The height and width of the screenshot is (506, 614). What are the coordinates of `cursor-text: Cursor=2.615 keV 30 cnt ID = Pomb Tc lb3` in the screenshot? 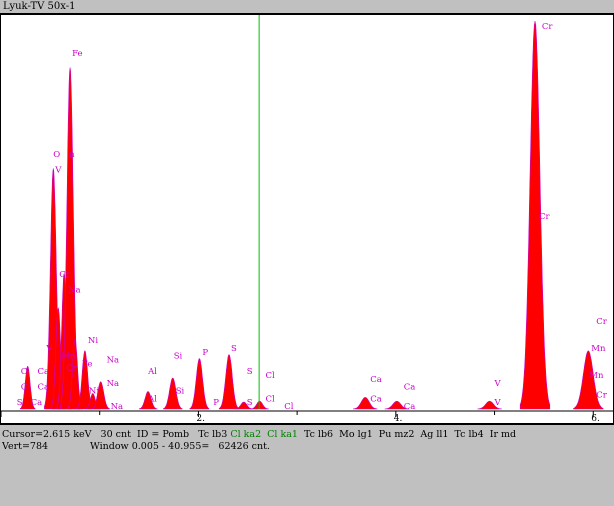 It's located at (115, 434).